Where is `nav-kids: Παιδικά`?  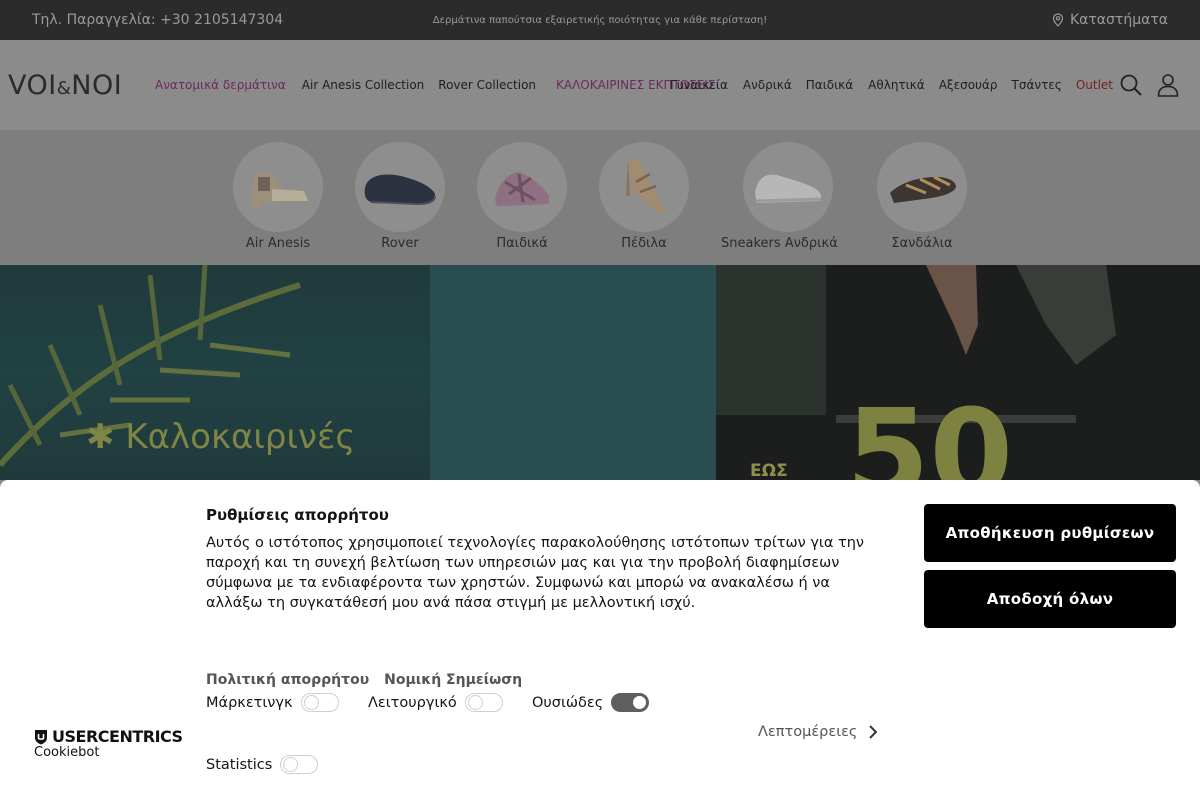 nav-kids: Παιδικά is located at coordinates (829, 85).